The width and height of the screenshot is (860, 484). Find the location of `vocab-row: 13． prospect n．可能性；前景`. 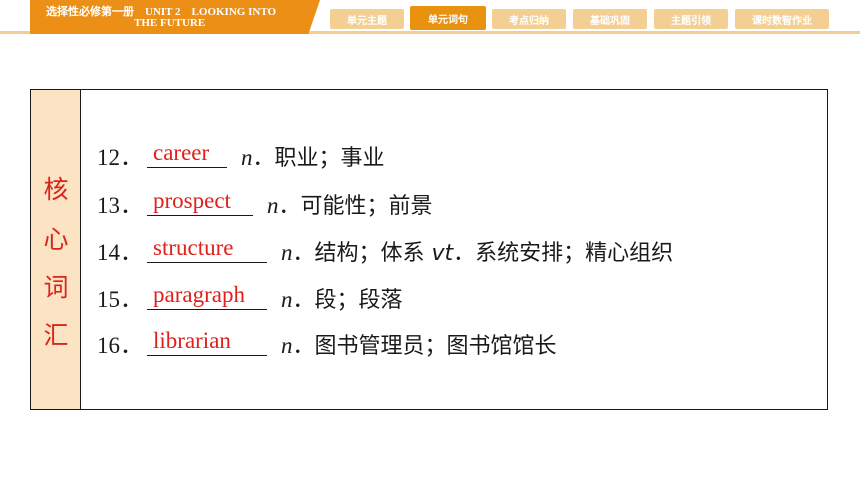

vocab-row: 13． prospect n．可能性；前景 is located at coordinates (447, 200).